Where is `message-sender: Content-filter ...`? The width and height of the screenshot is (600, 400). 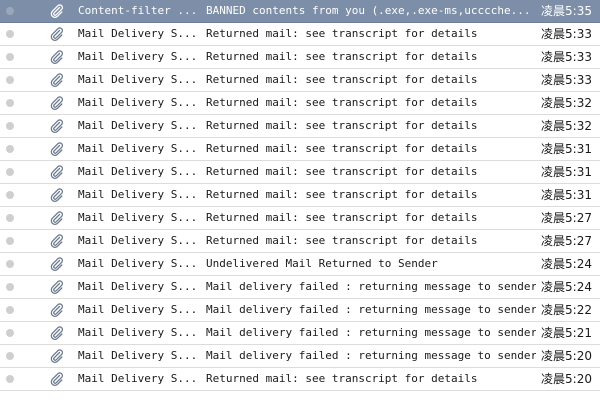 message-sender: Content-filter ... is located at coordinates (137, 10).